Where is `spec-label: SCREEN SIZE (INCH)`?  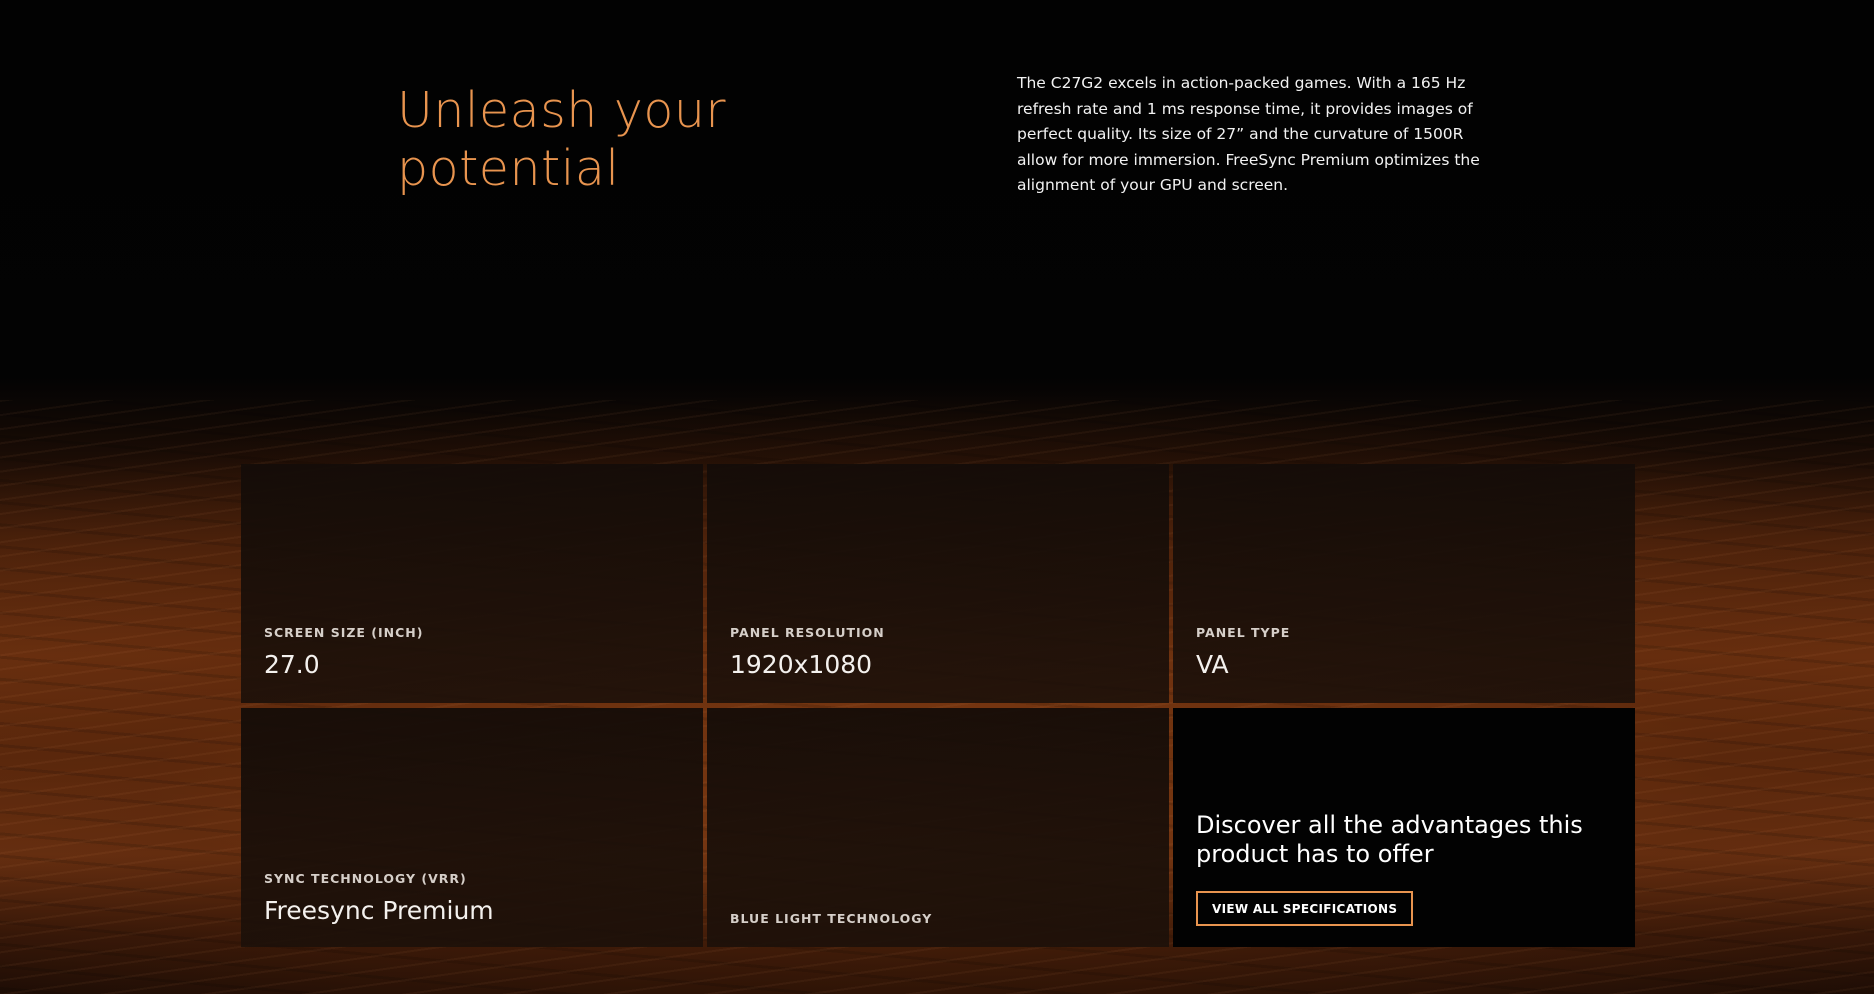 spec-label: SCREEN SIZE (INCH) is located at coordinates (344, 632).